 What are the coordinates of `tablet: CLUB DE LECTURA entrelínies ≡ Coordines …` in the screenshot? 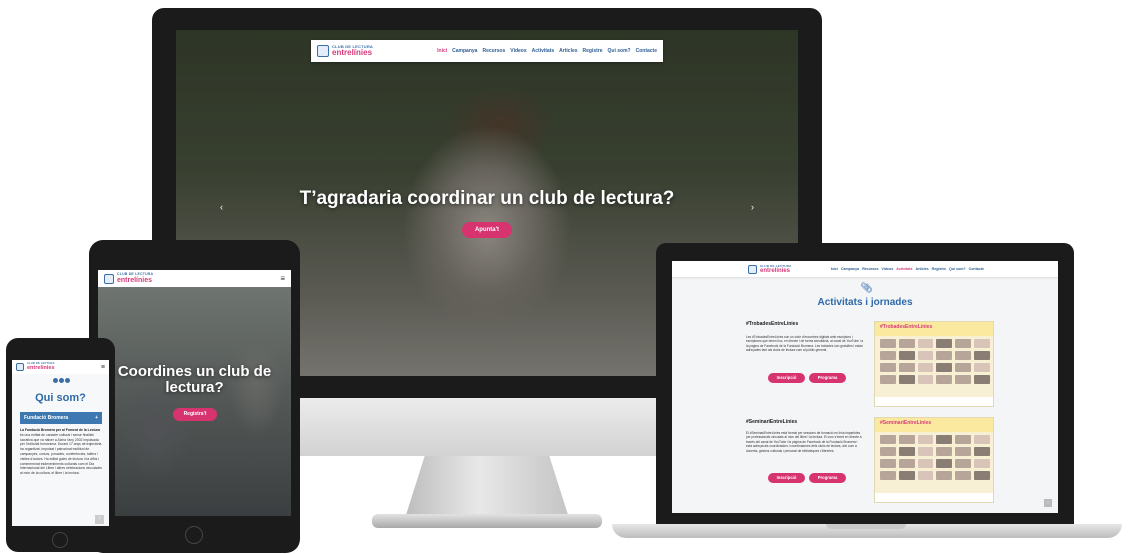 It's located at (194, 396).